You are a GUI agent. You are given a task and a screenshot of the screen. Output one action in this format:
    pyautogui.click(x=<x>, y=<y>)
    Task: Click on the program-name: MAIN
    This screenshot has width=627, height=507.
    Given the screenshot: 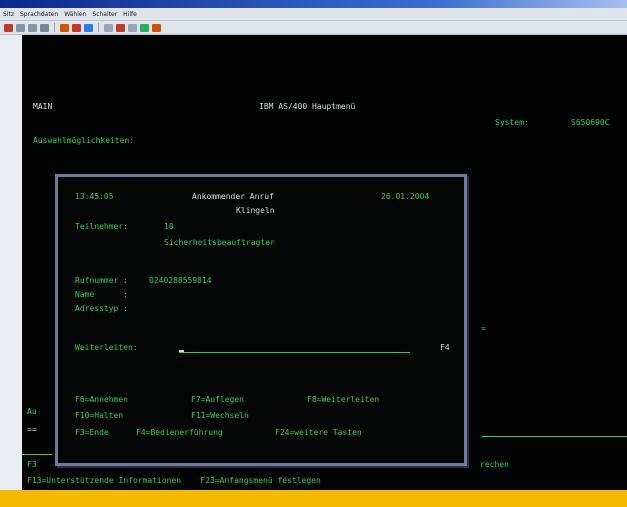 What is the action you would take?
    pyautogui.click(x=43, y=106)
    